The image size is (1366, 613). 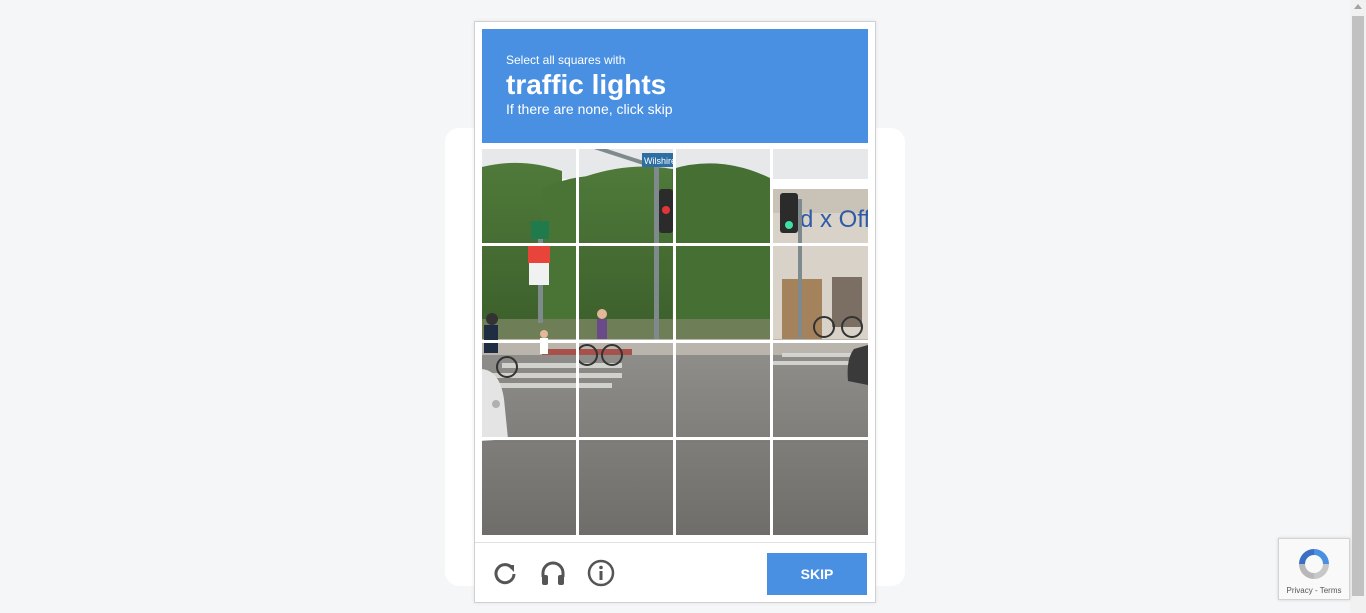 I want to click on grid-tile-r1-c3, so click(x=723, y=196).